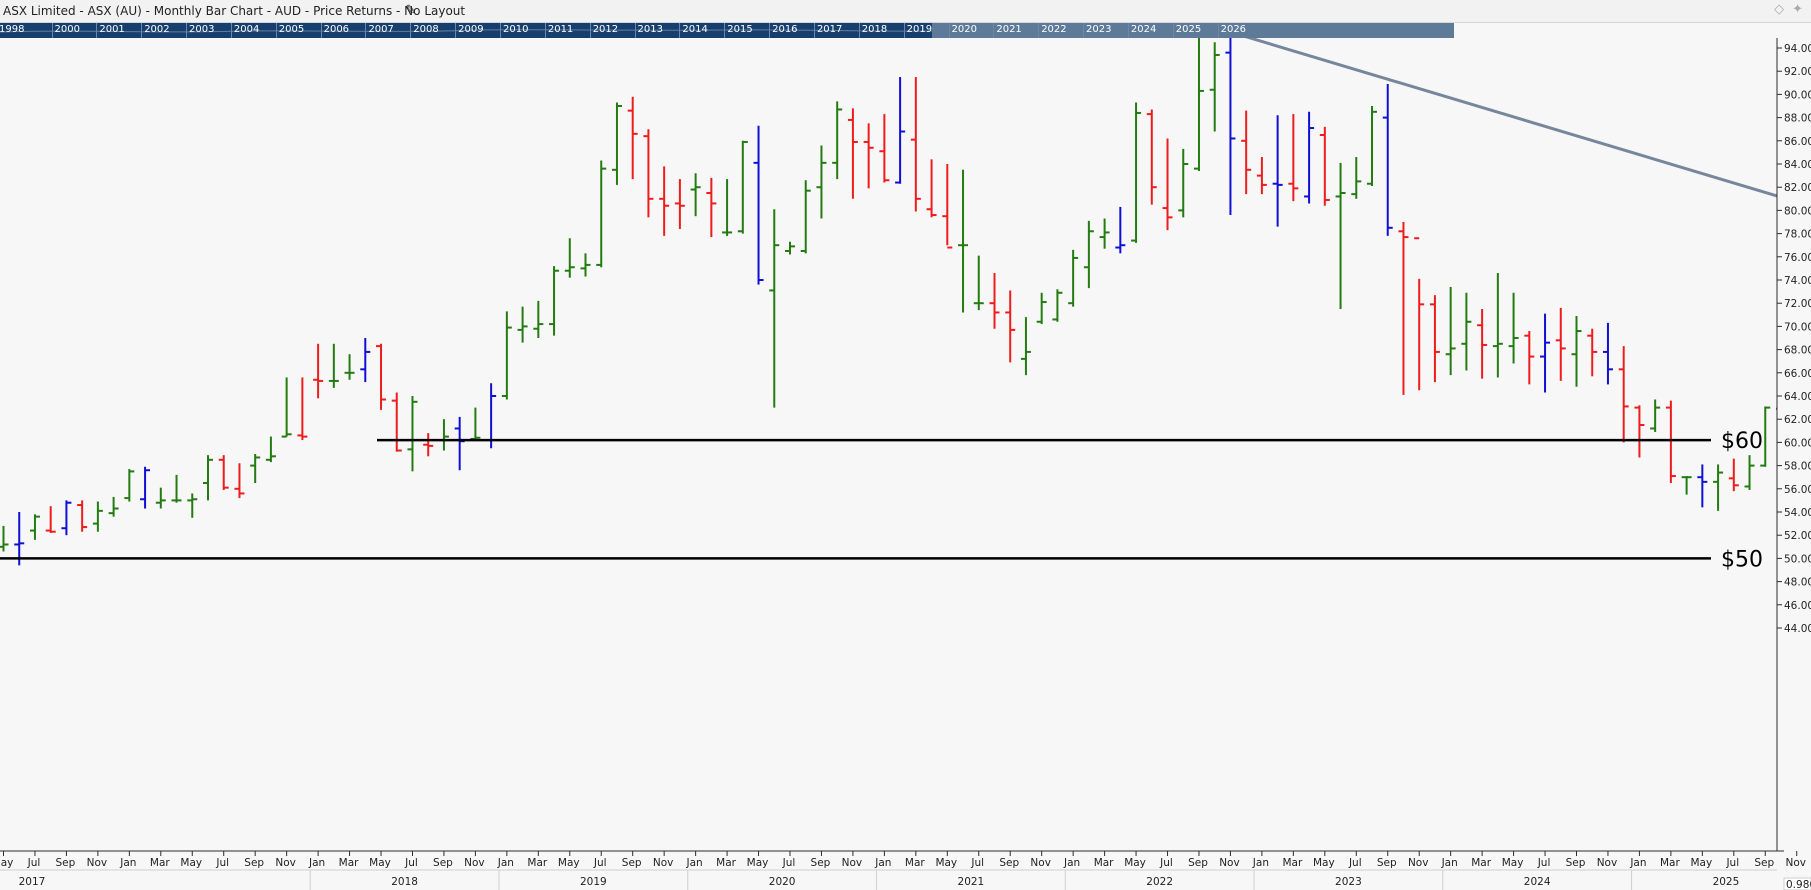 Image resolution: width=1811 pixels, height=890 pixels. I want to click on window-controls: ◇ ✦, so click(1784, 9).